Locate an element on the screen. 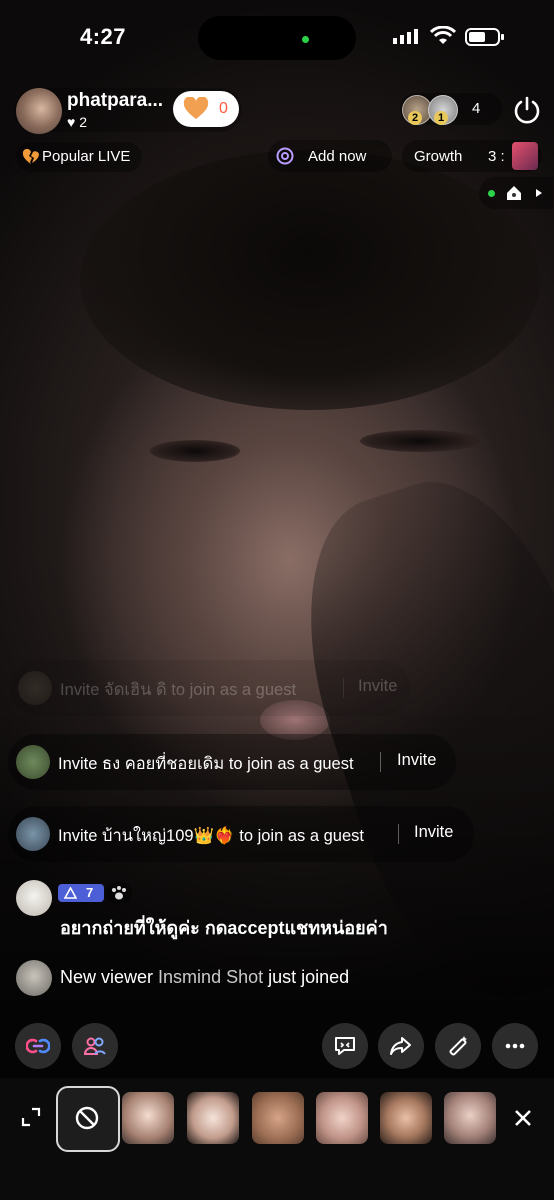 The height and width of the screenshot is (1200, 554). home-icon is located at coordinates (514, 193).